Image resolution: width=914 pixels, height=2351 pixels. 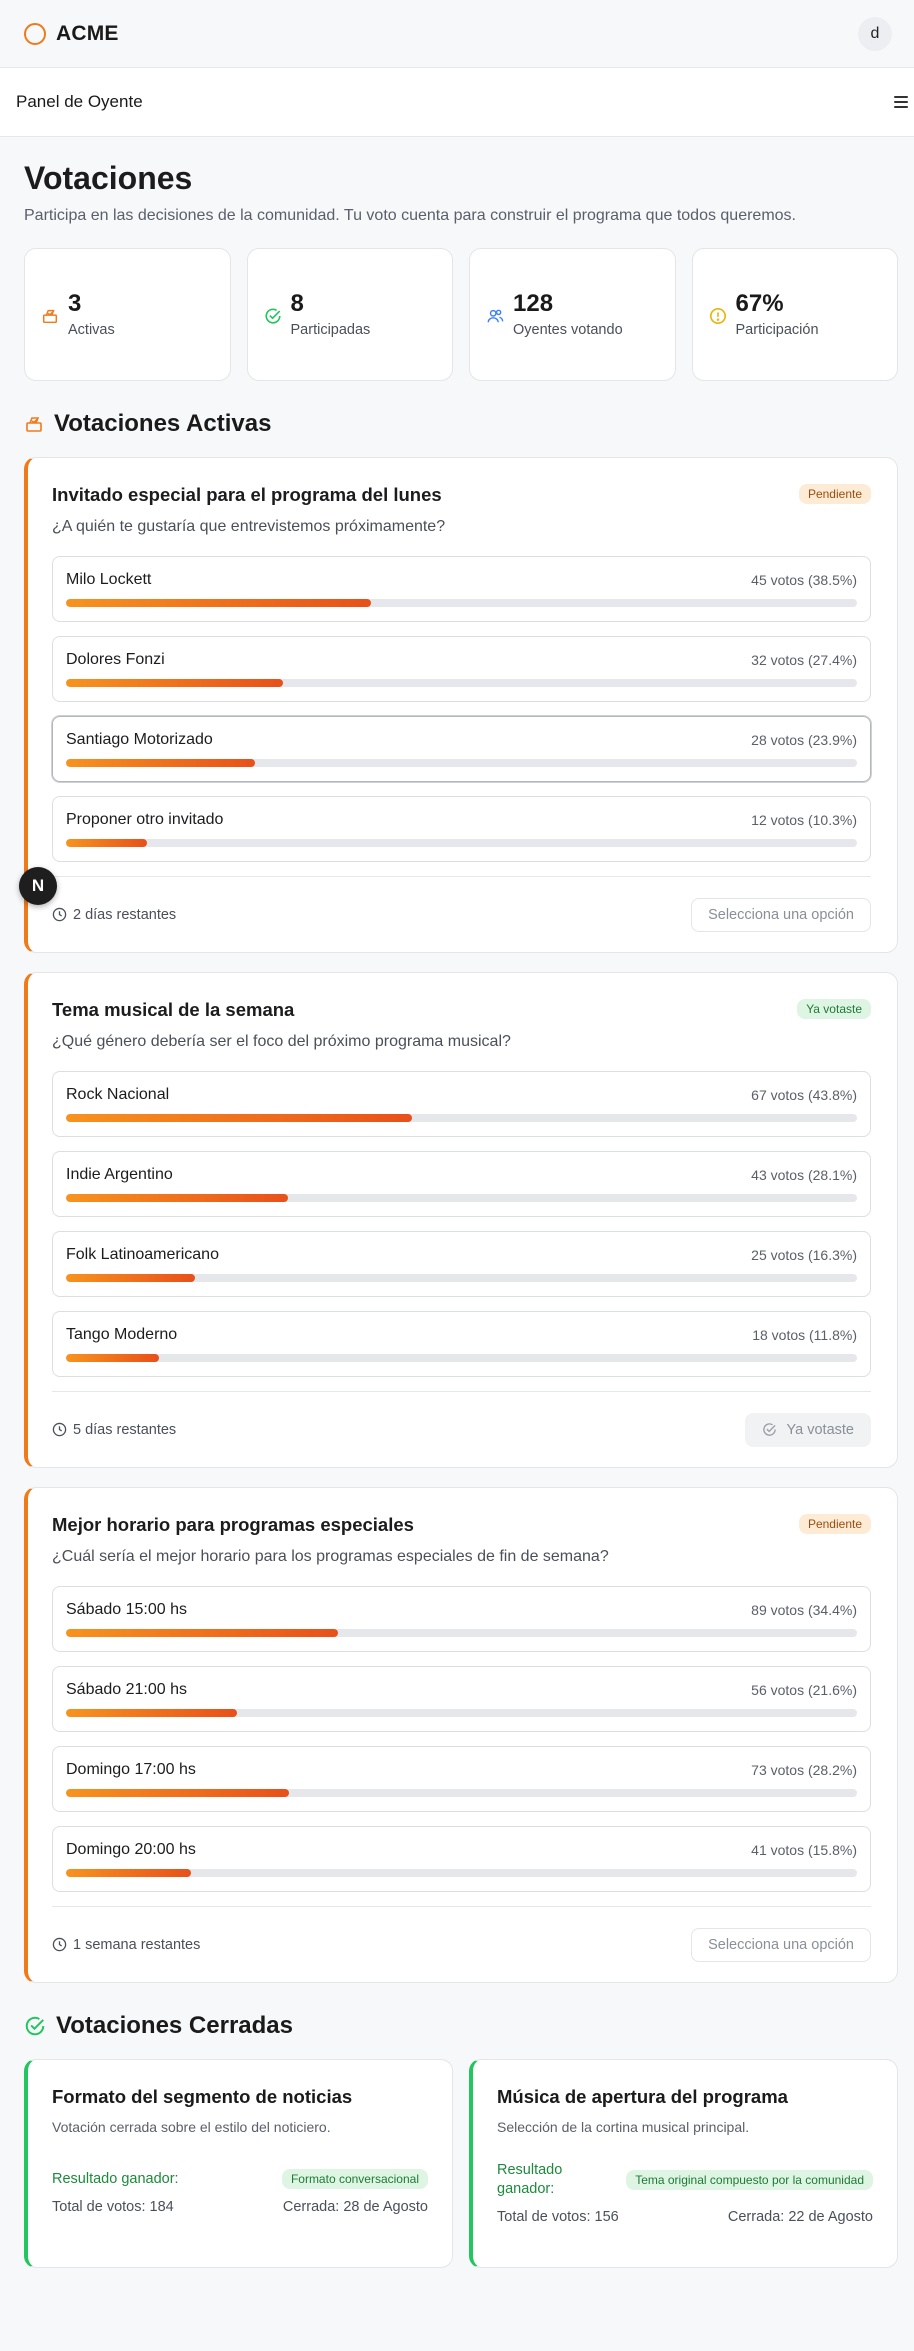 What do you see at coordinates (461, 914) in the screenshot?
I see `poll-footer: 2 días restantes Selecciona una opción` at bounding box center [461, 914].